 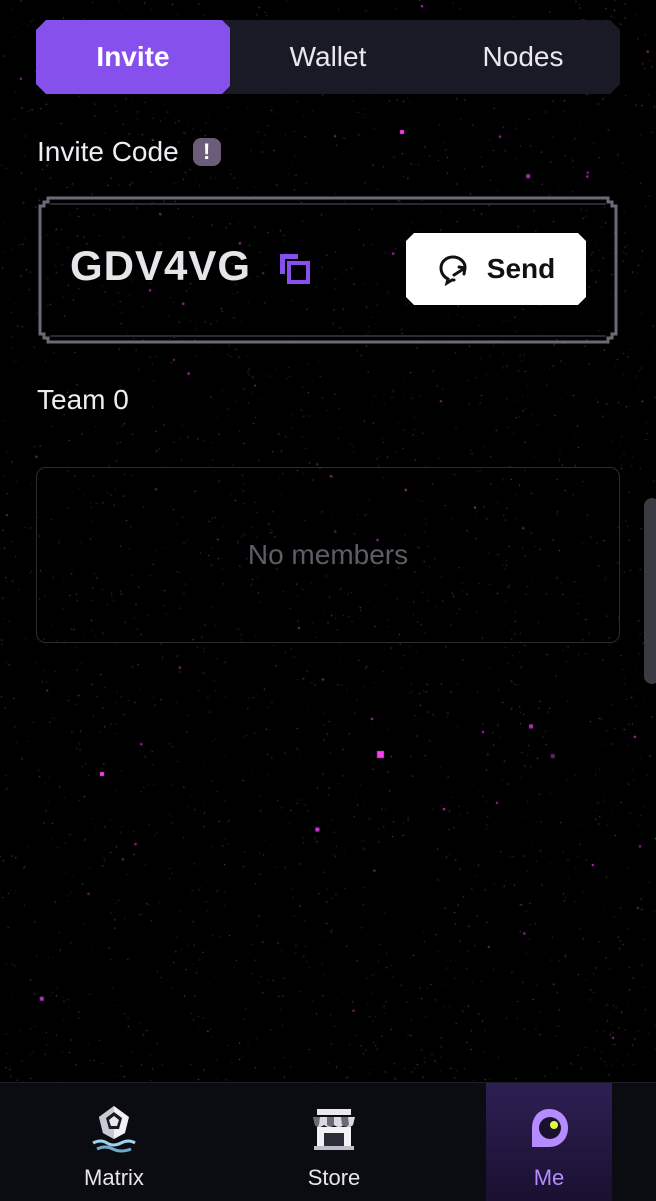 What do you see at coordinates (294, 268) in the screenshot?
I see `copy-icon` at bounding box center [294, 268].